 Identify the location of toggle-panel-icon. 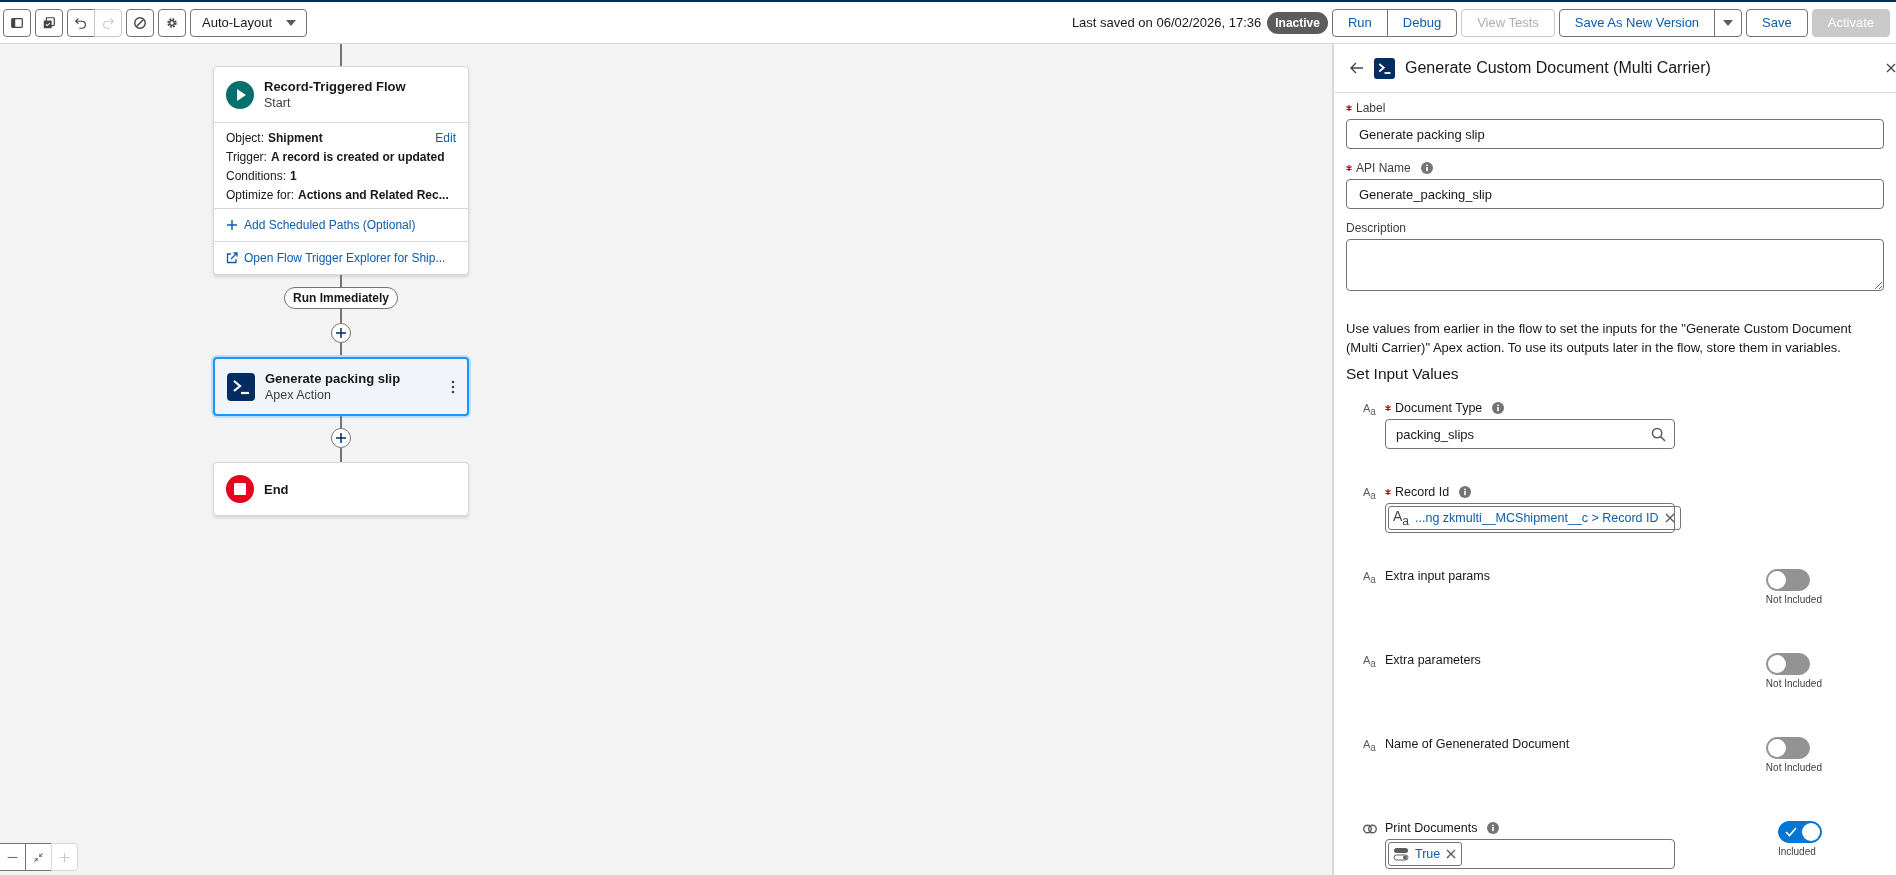
(17, 22).